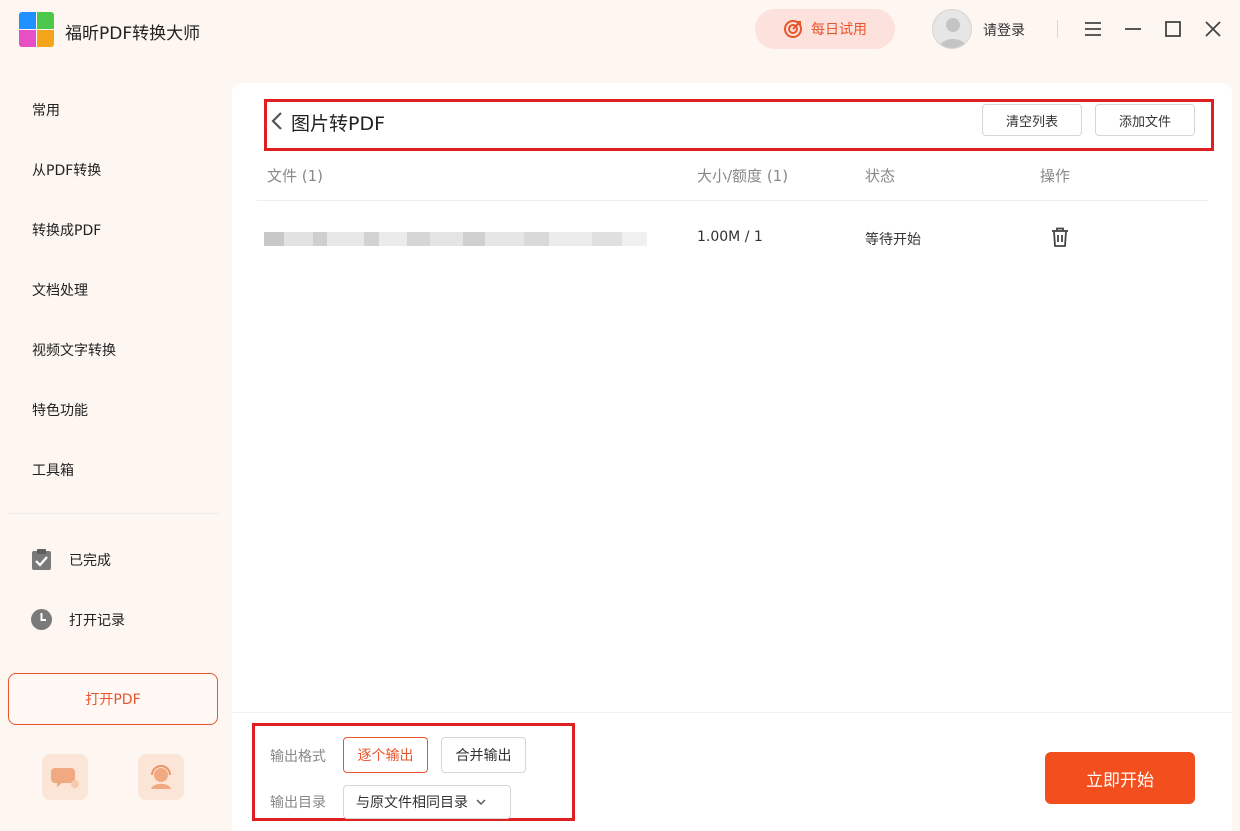  What do you see at coordinates (1133, 29) in the screenshot?
I see `minimize-icon` at bounding box center [1133, 29].